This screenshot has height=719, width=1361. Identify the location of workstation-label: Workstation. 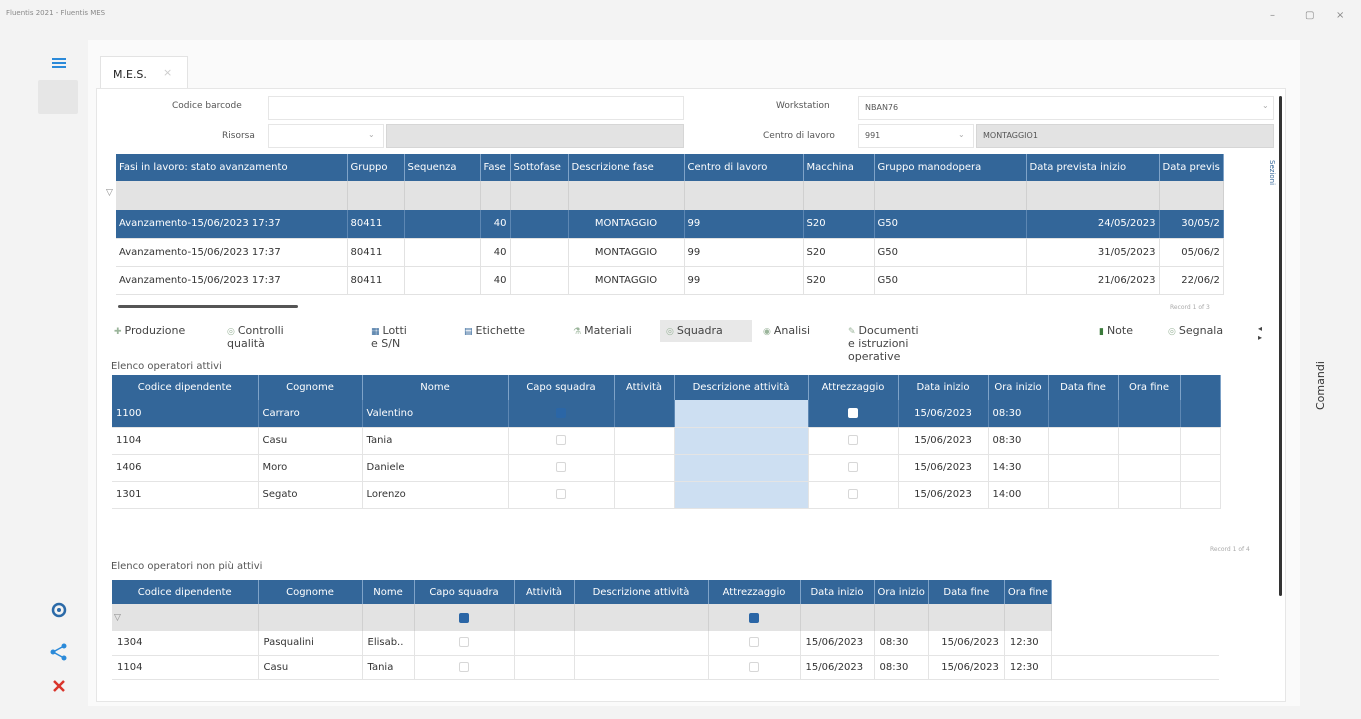
(803, 106).